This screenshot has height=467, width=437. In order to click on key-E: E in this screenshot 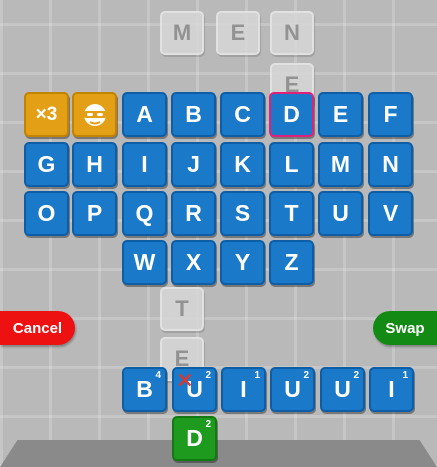, I will do `click(340, 114)`.